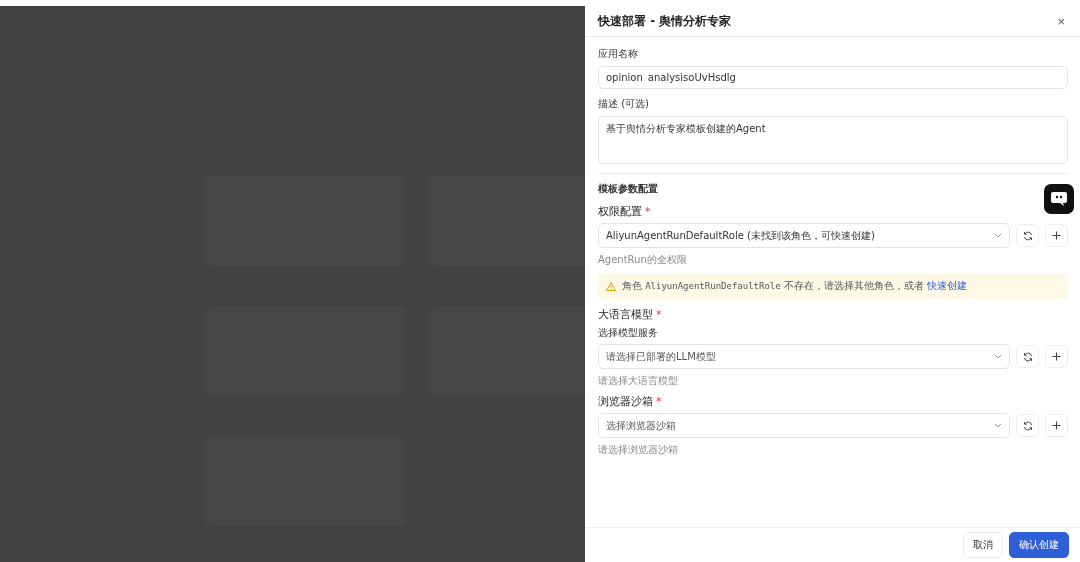  Describe the element at coordinates (638, 381) in the screenshot. I see `field-hint: 请选择大语言模型` at that location.